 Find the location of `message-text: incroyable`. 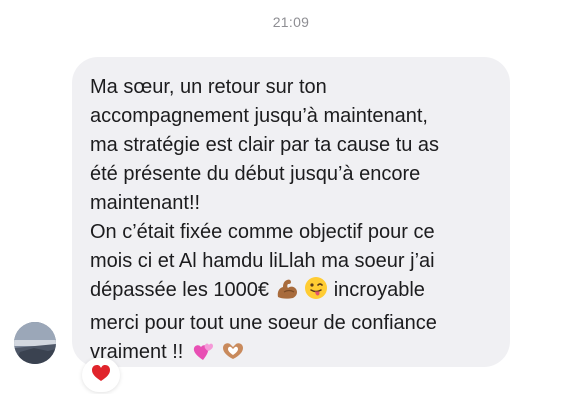

message-text: incroyable is located at coordinates (379, 290).